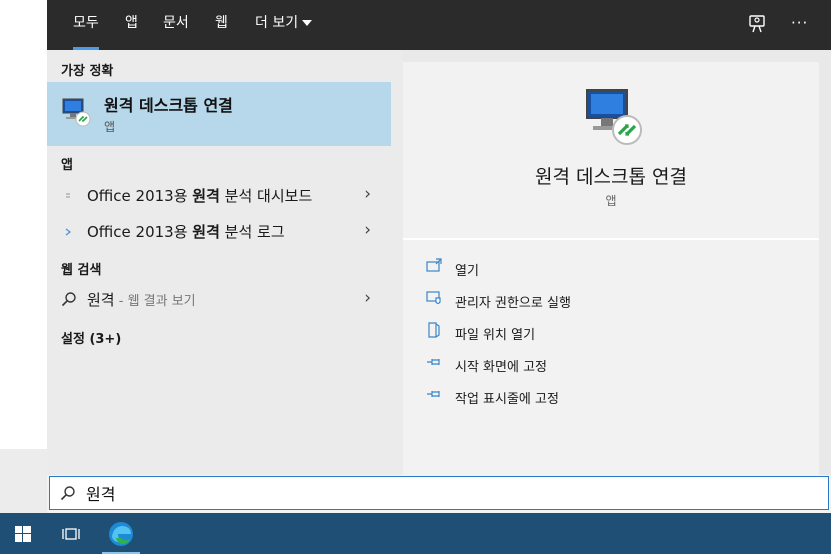 This screenshot has height=554, width=831. Describe the element at coordinates (799, 25) in the screenshot. I see `more-options-icon: ···` at that location.